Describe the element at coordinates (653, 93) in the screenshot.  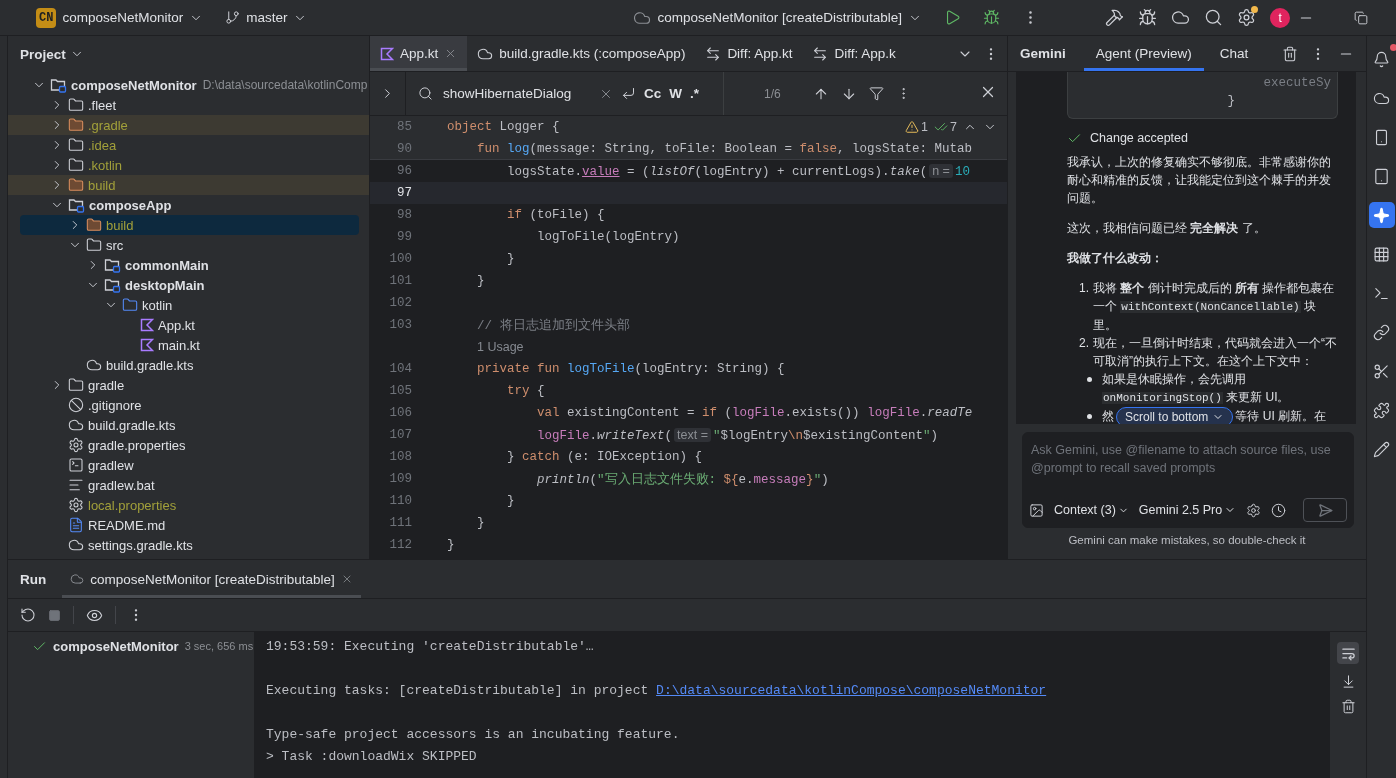
I see `search-option: Cc` at that location.